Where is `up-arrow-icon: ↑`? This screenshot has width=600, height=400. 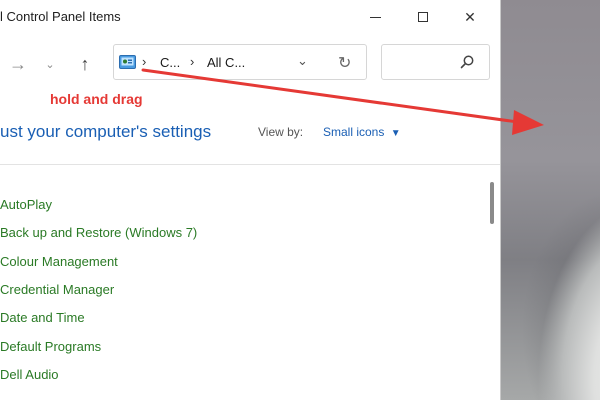 up-arrow-icon: ↑ is located at coordinates (85, 63).